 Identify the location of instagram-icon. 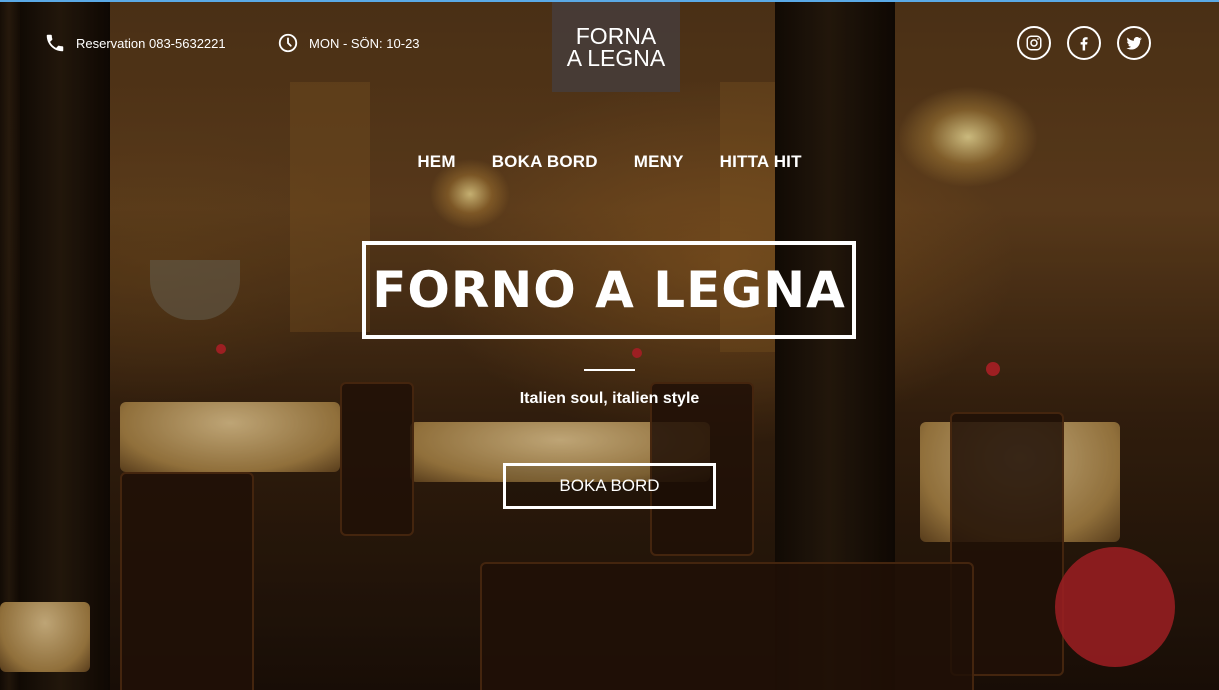
(1034, 43).